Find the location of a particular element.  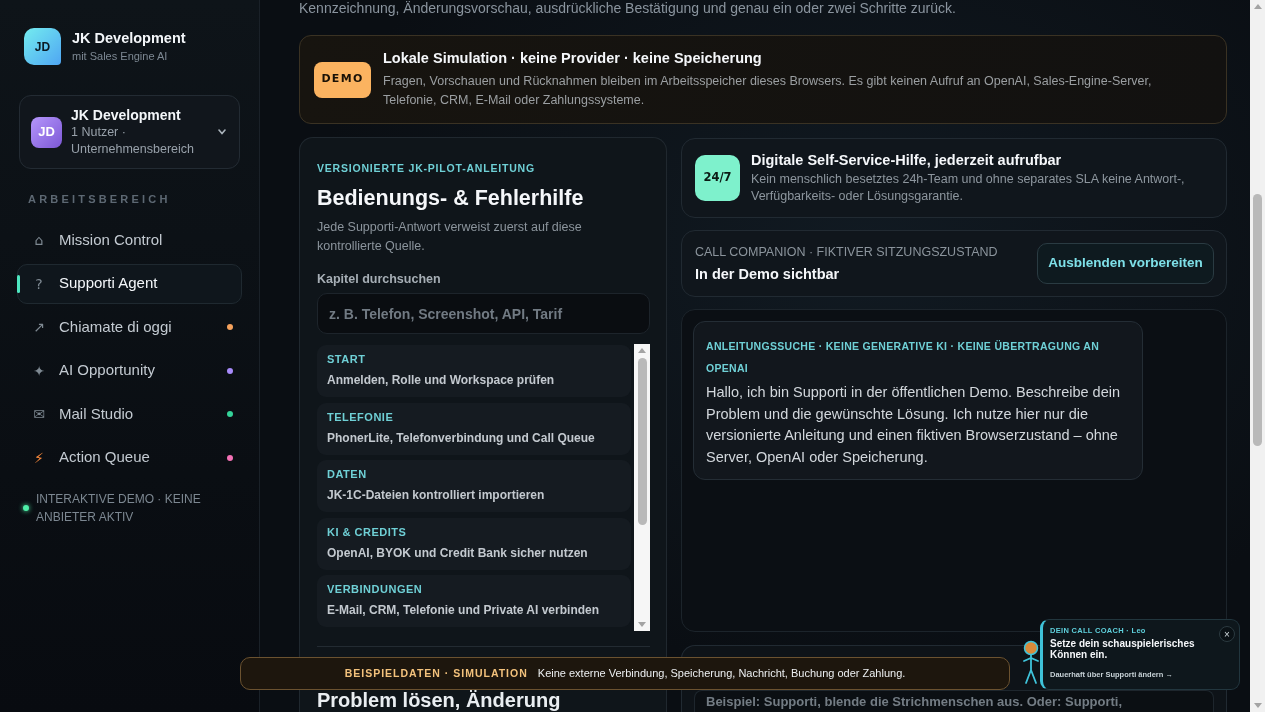

availability-badge: 24/7 is located at coordinates (717, 178).